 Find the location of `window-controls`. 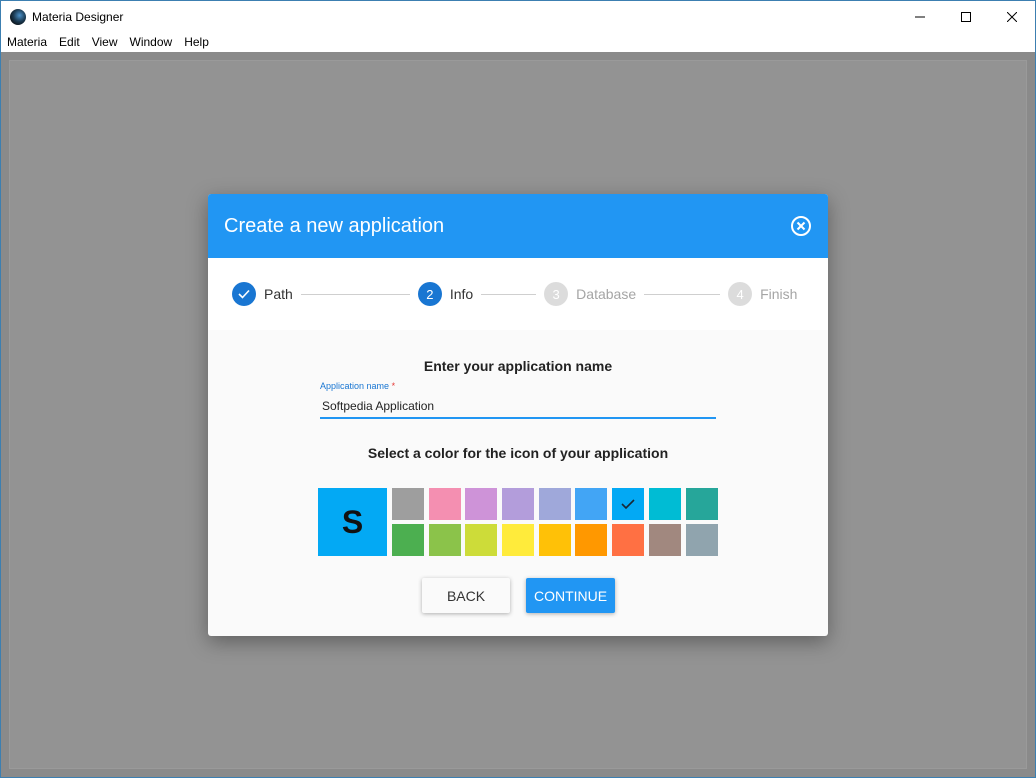

window-controls is located at coordinates (966, 16).